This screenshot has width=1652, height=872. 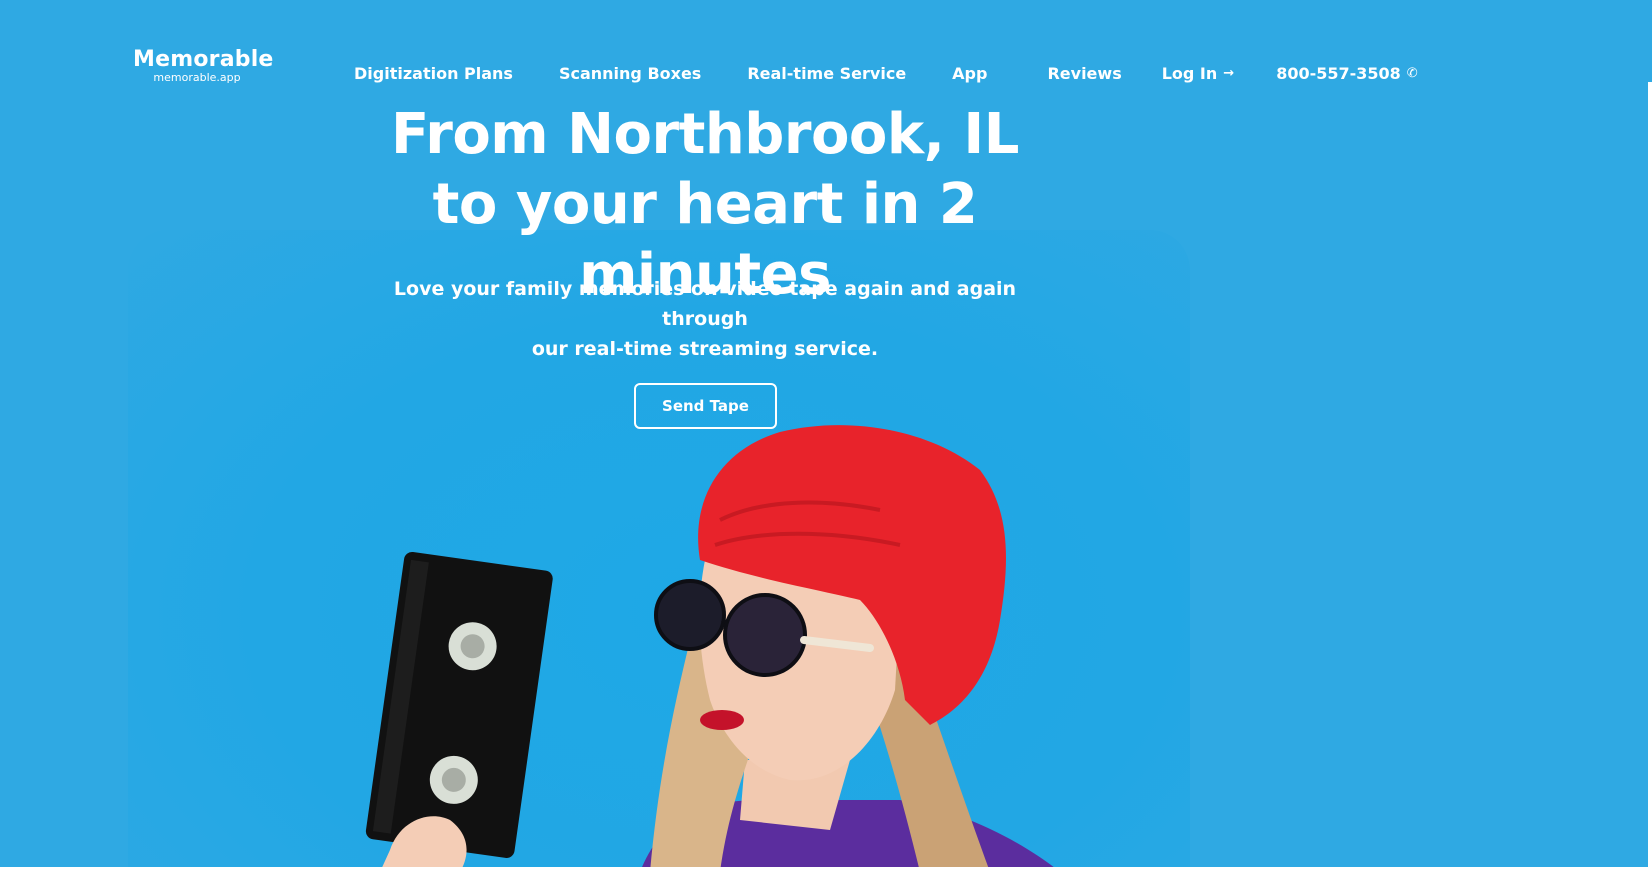 What do you see at coordinates (203, 59) in the screenshot?
I see `logo-title: Memorable` at bounding box center [203, 59].